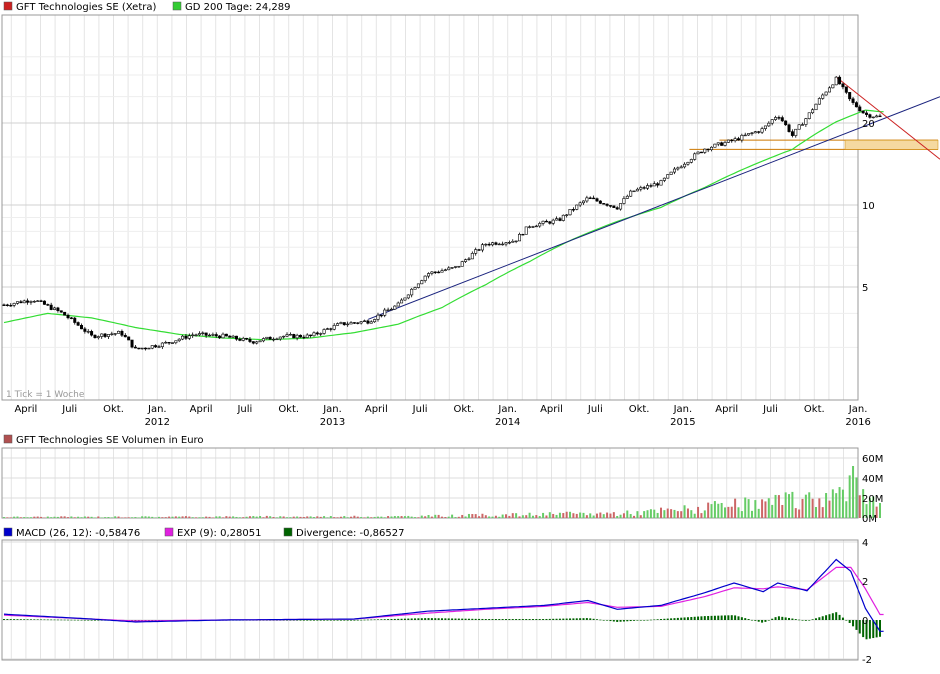 The image size is (940, 674). Describe the element at coordinates (157, 422) in the screenshot. I see `x-year-label: 2012` at that location.